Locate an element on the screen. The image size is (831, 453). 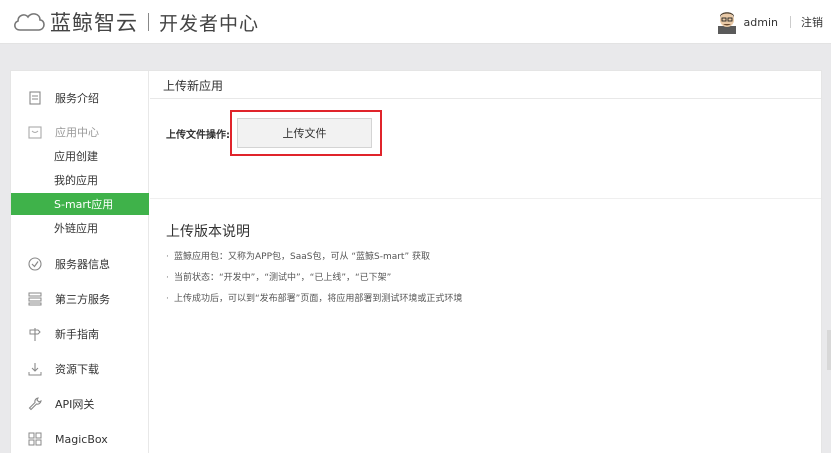
notes-title: 上传版本说明 is located at coordinates (208, 232).